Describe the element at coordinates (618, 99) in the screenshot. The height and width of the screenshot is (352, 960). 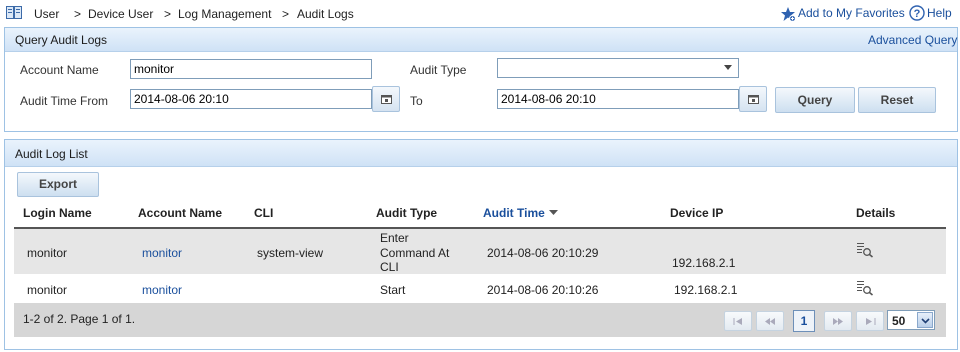
I see `audit-time-to-input` at that location.